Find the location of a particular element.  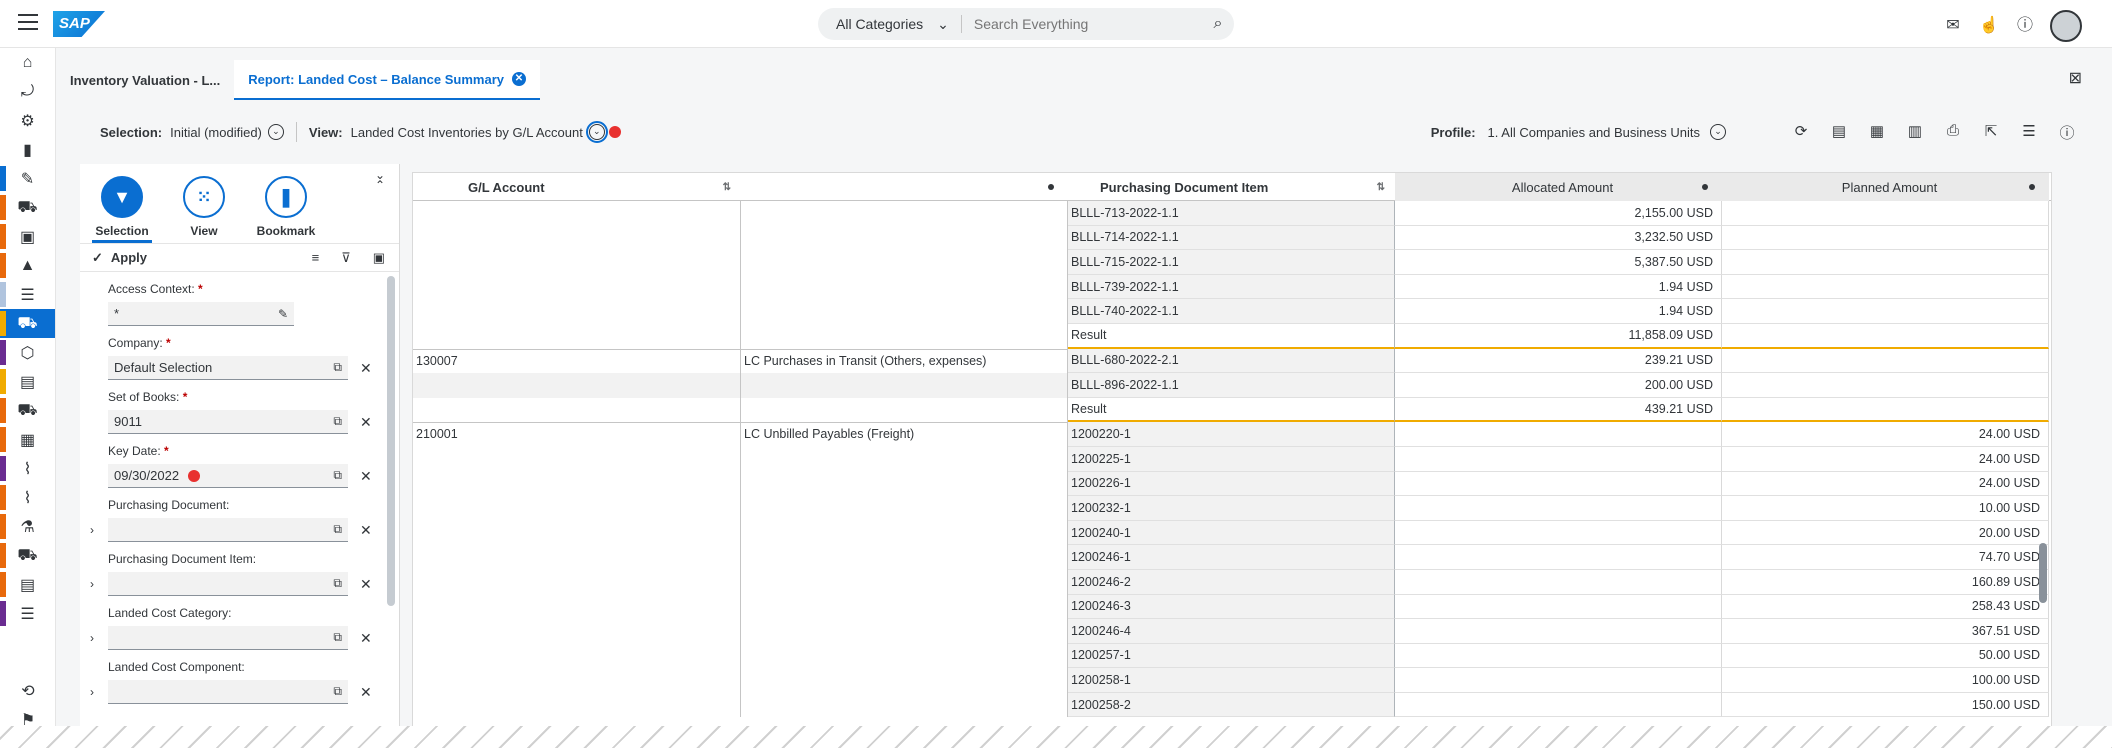

fullscreen-icon: ⊠ is located at coordinates (2075, 78).